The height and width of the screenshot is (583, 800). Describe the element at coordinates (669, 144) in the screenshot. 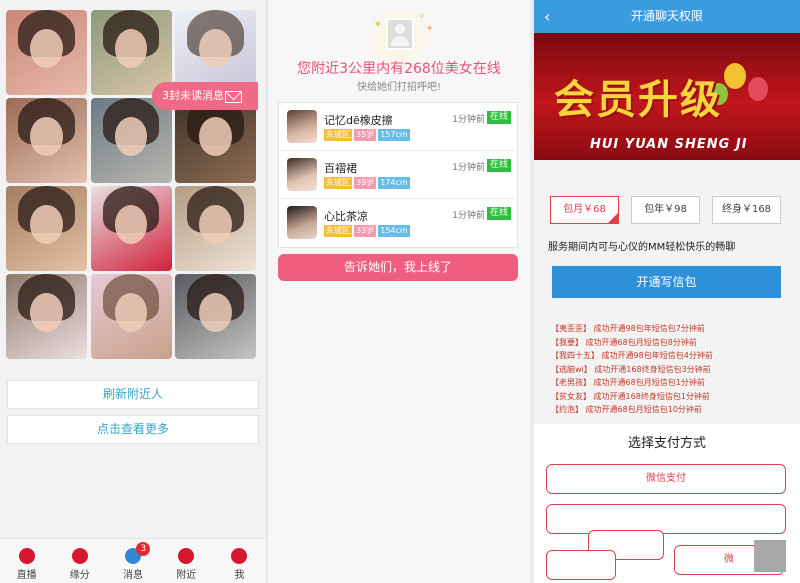

I see `banner-pinyin: HUI YUAN SHENG JI` at that location.